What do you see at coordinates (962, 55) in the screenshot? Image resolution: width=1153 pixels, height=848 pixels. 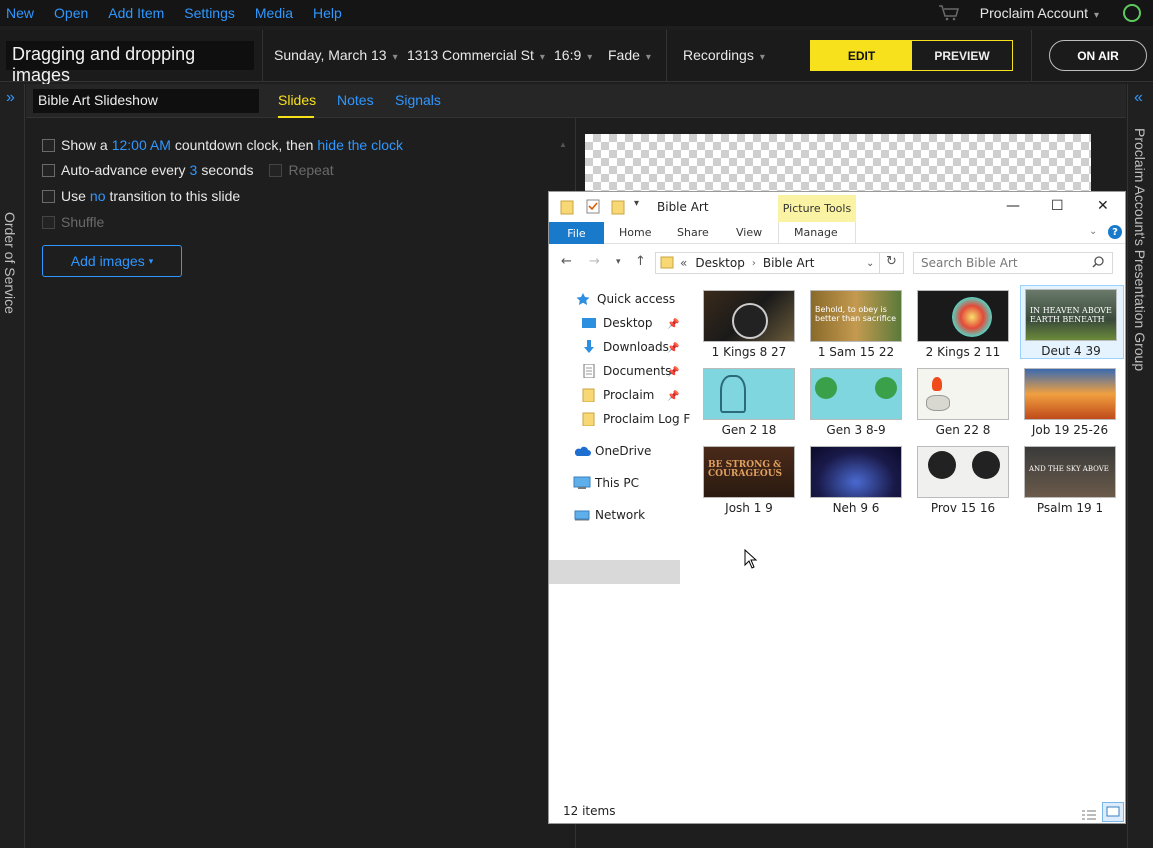 I see `preview-button: PREVIEW` at bounding box center [962, 55].